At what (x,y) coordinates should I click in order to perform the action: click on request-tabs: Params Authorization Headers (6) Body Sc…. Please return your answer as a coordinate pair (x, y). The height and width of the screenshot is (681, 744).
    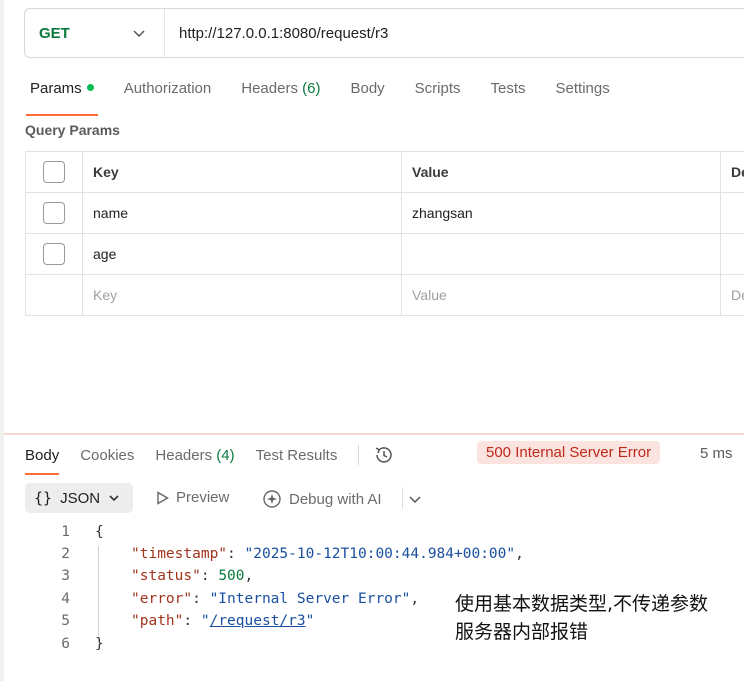
    Looking at the image, I should click on (333, 98).